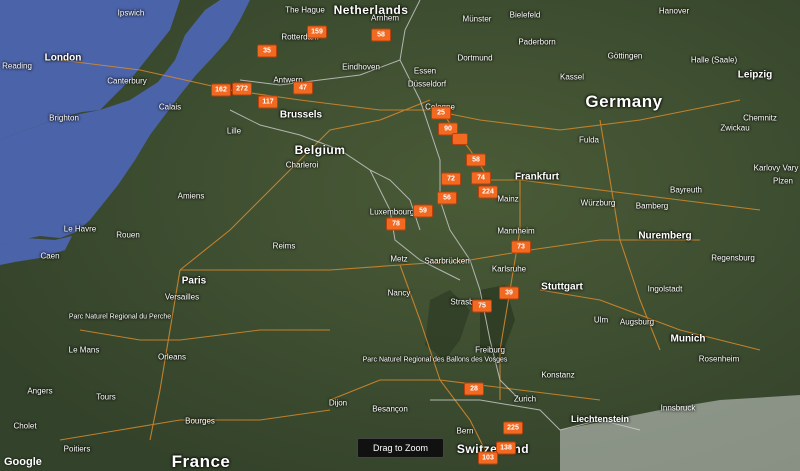  What do you see at coordinates (509, 293) in the screenshot?
I see `cluster-marker: 39` at bounding box center [509, 293].